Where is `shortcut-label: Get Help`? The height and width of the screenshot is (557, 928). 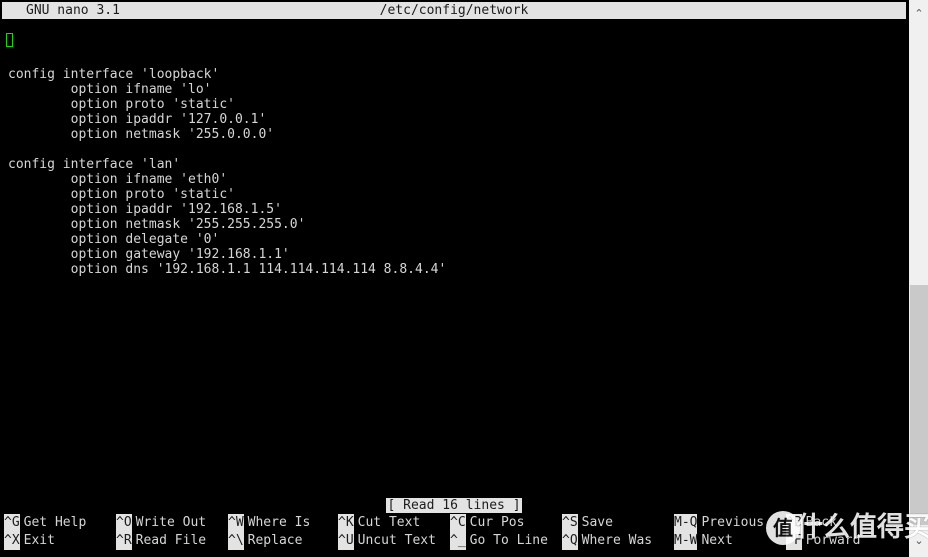
shortcut-label: Get Help is located at coordinates (55, 522).